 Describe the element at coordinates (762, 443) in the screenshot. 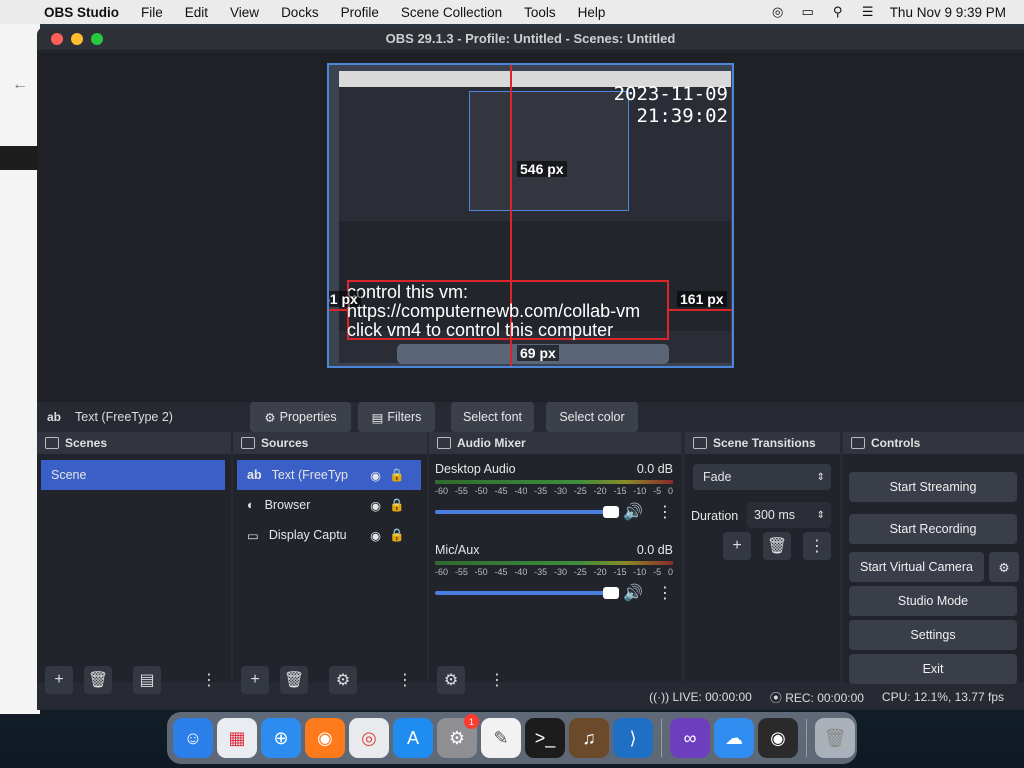

I see `transitions-header: Scene Transitions` at that location.